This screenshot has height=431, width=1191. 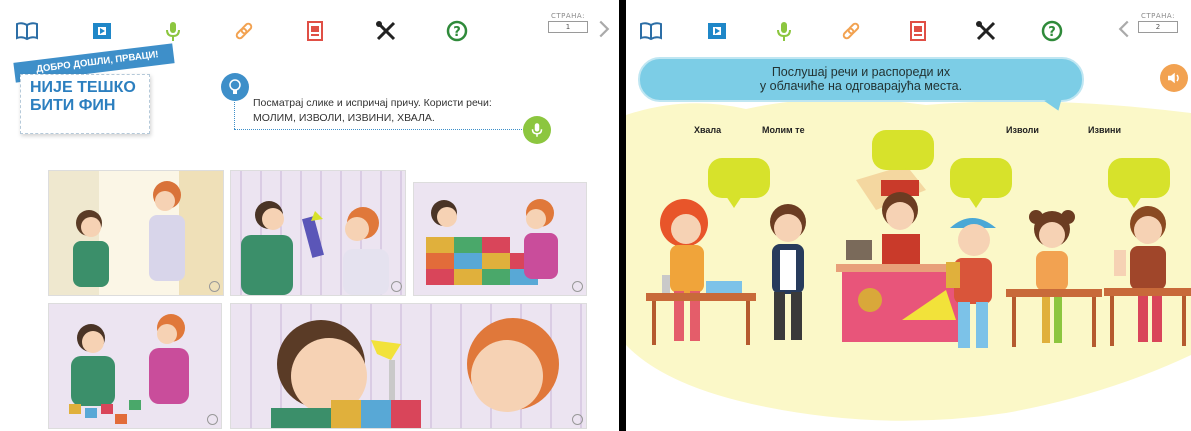 I want to click on task-line-2: у облачиће на одговарајућа места., so click(x=861, y=86).